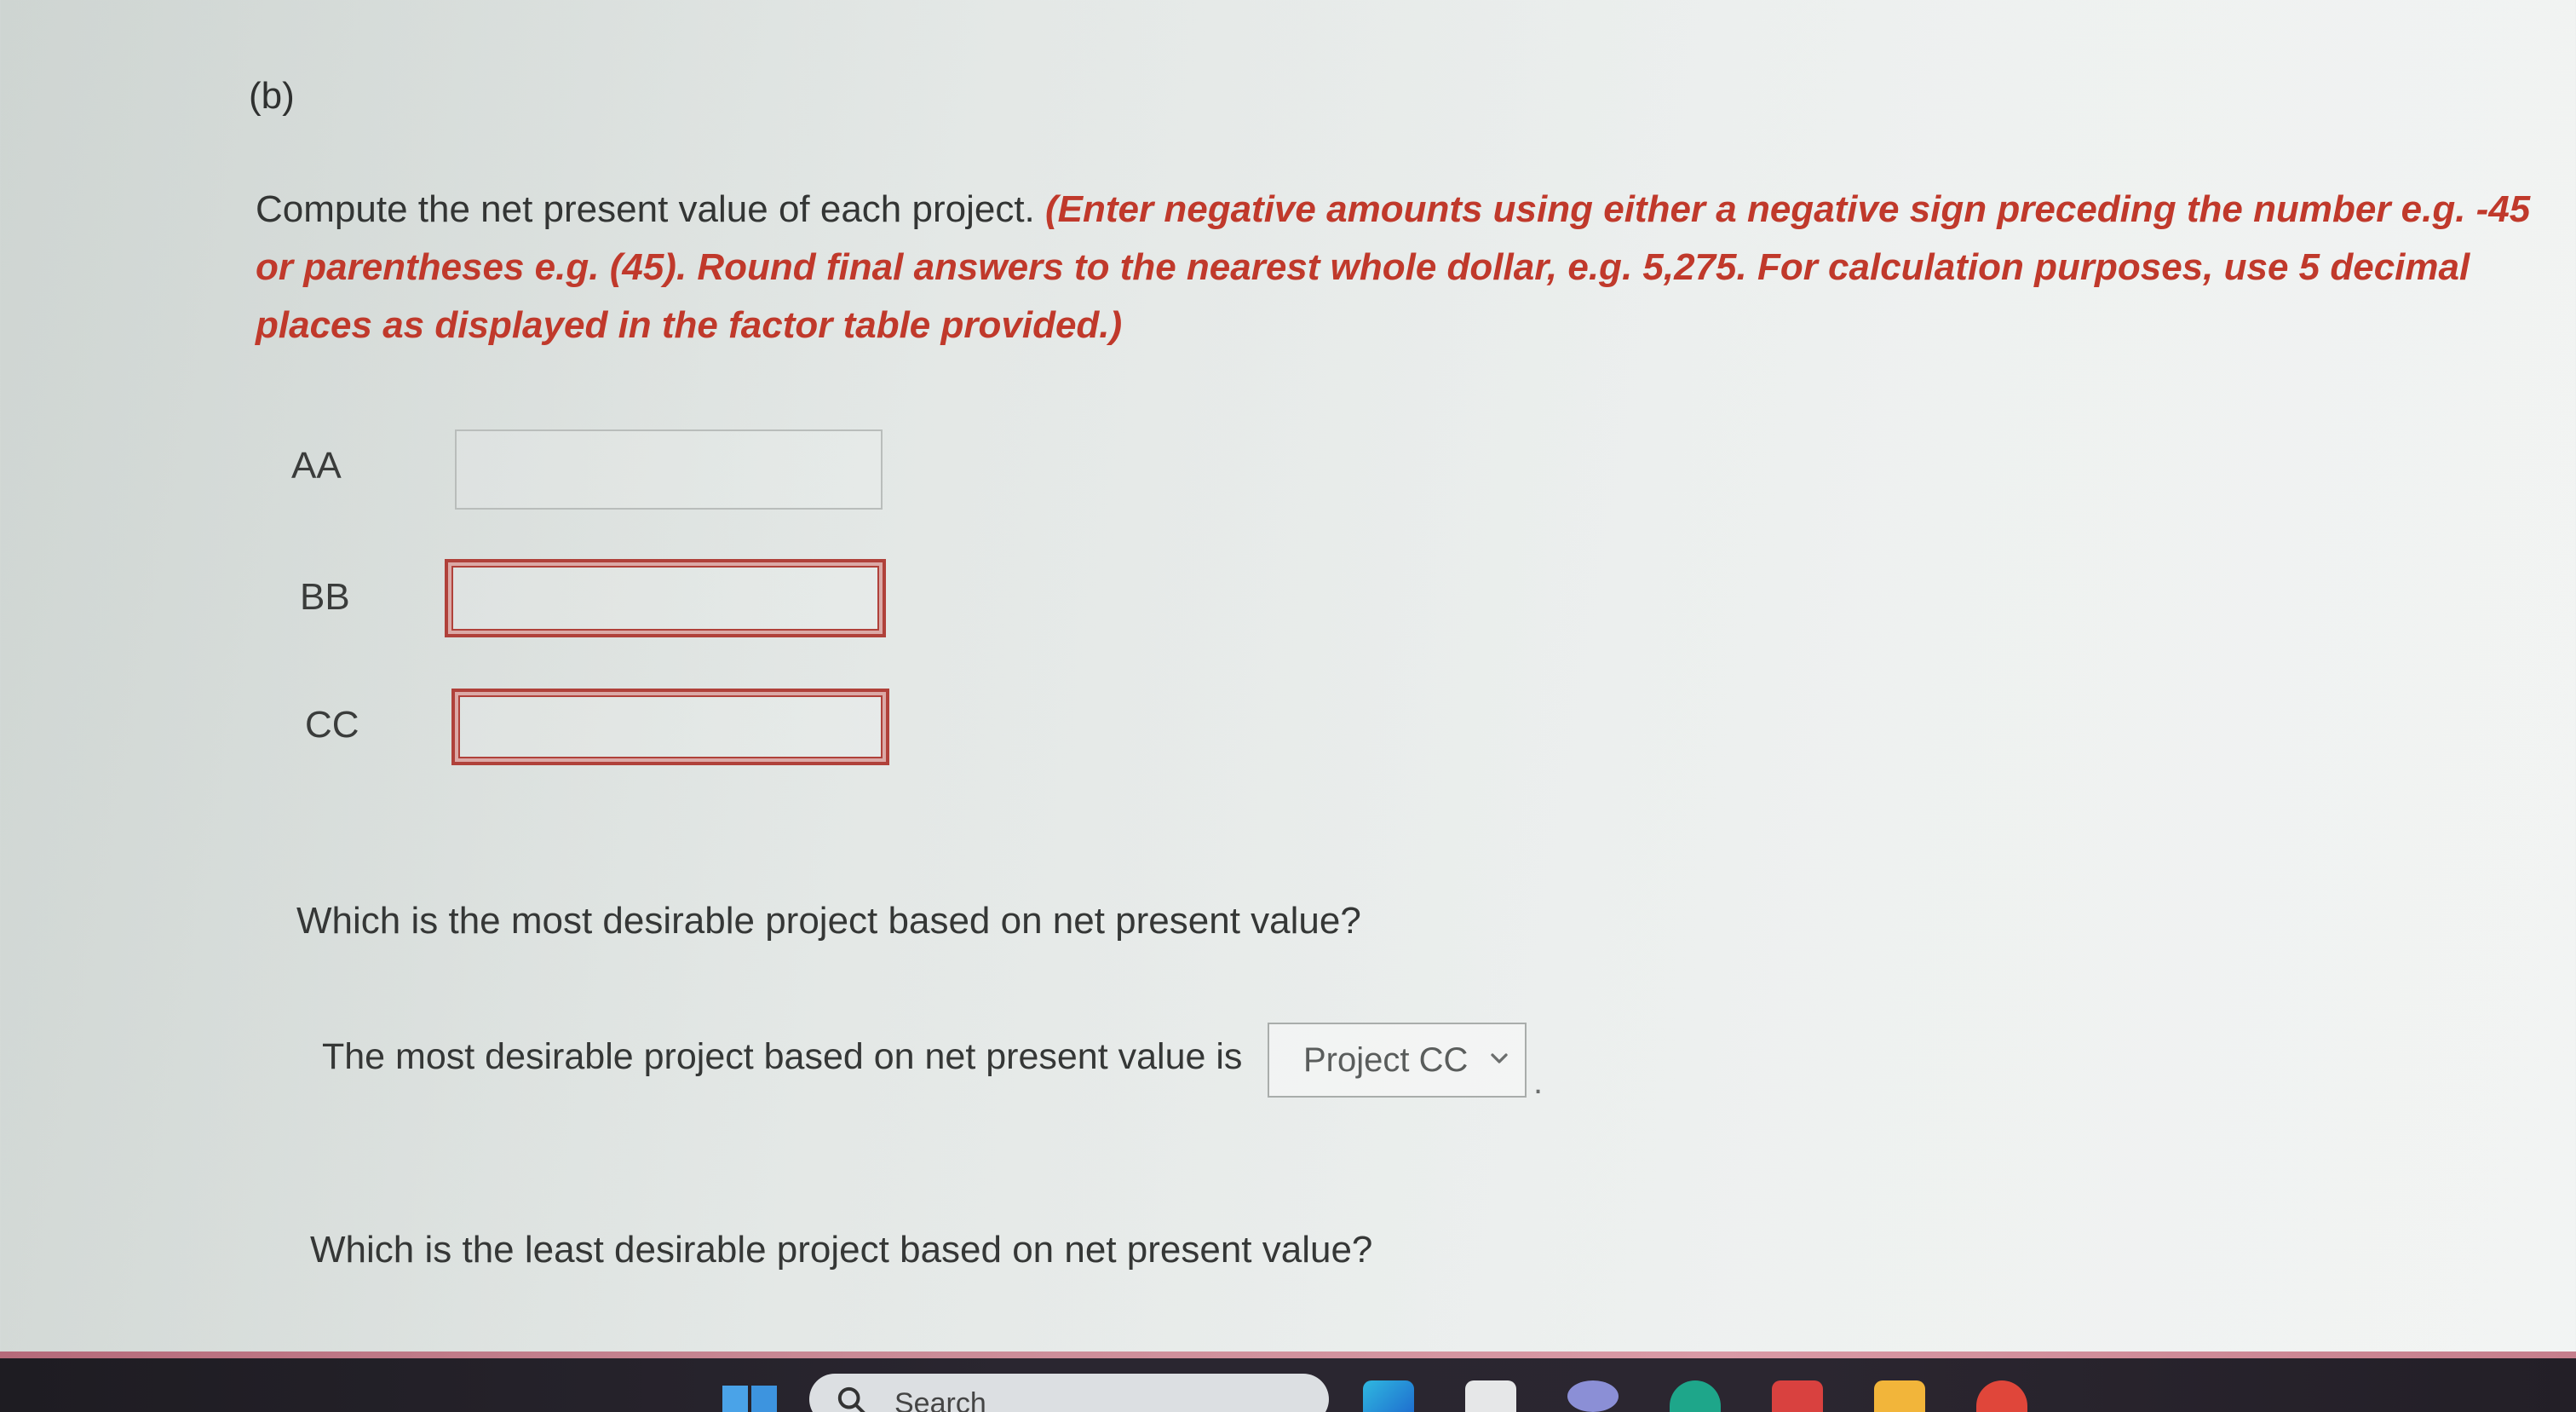 Image resolution: width=2576 pixels, height=1412 pixels. What do you see at coordinates (665, 598) in the screenshot?
I see `project-bb-npv-input` at bounding box center [665, 598].